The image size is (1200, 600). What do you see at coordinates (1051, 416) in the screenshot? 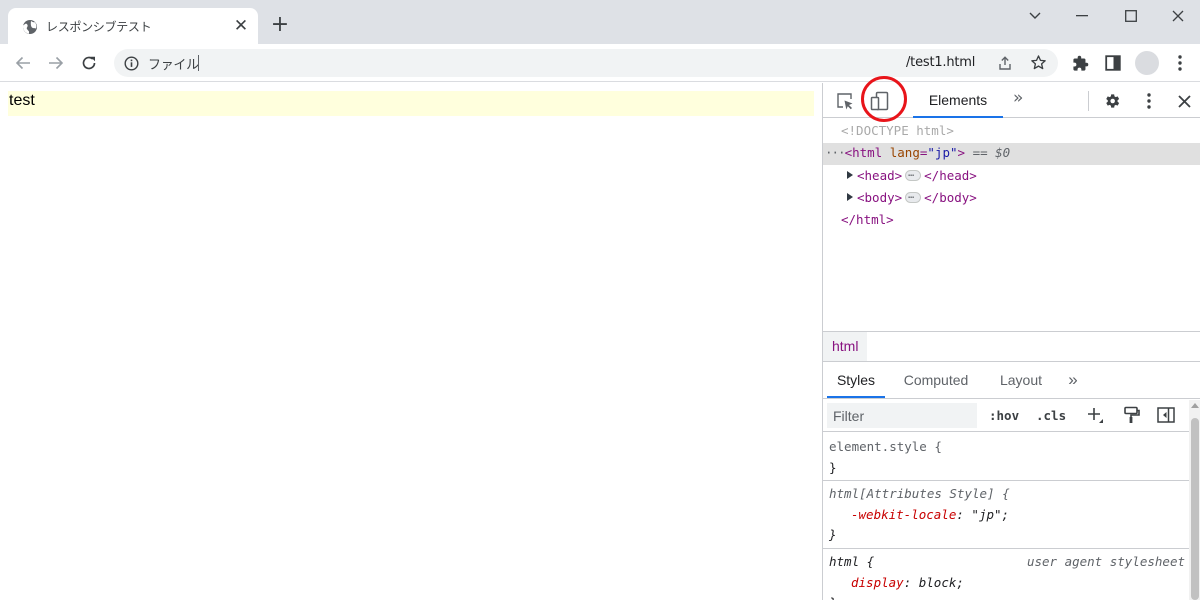
I see `cls-toggle: .cls` at bounding box center [1051, 416].